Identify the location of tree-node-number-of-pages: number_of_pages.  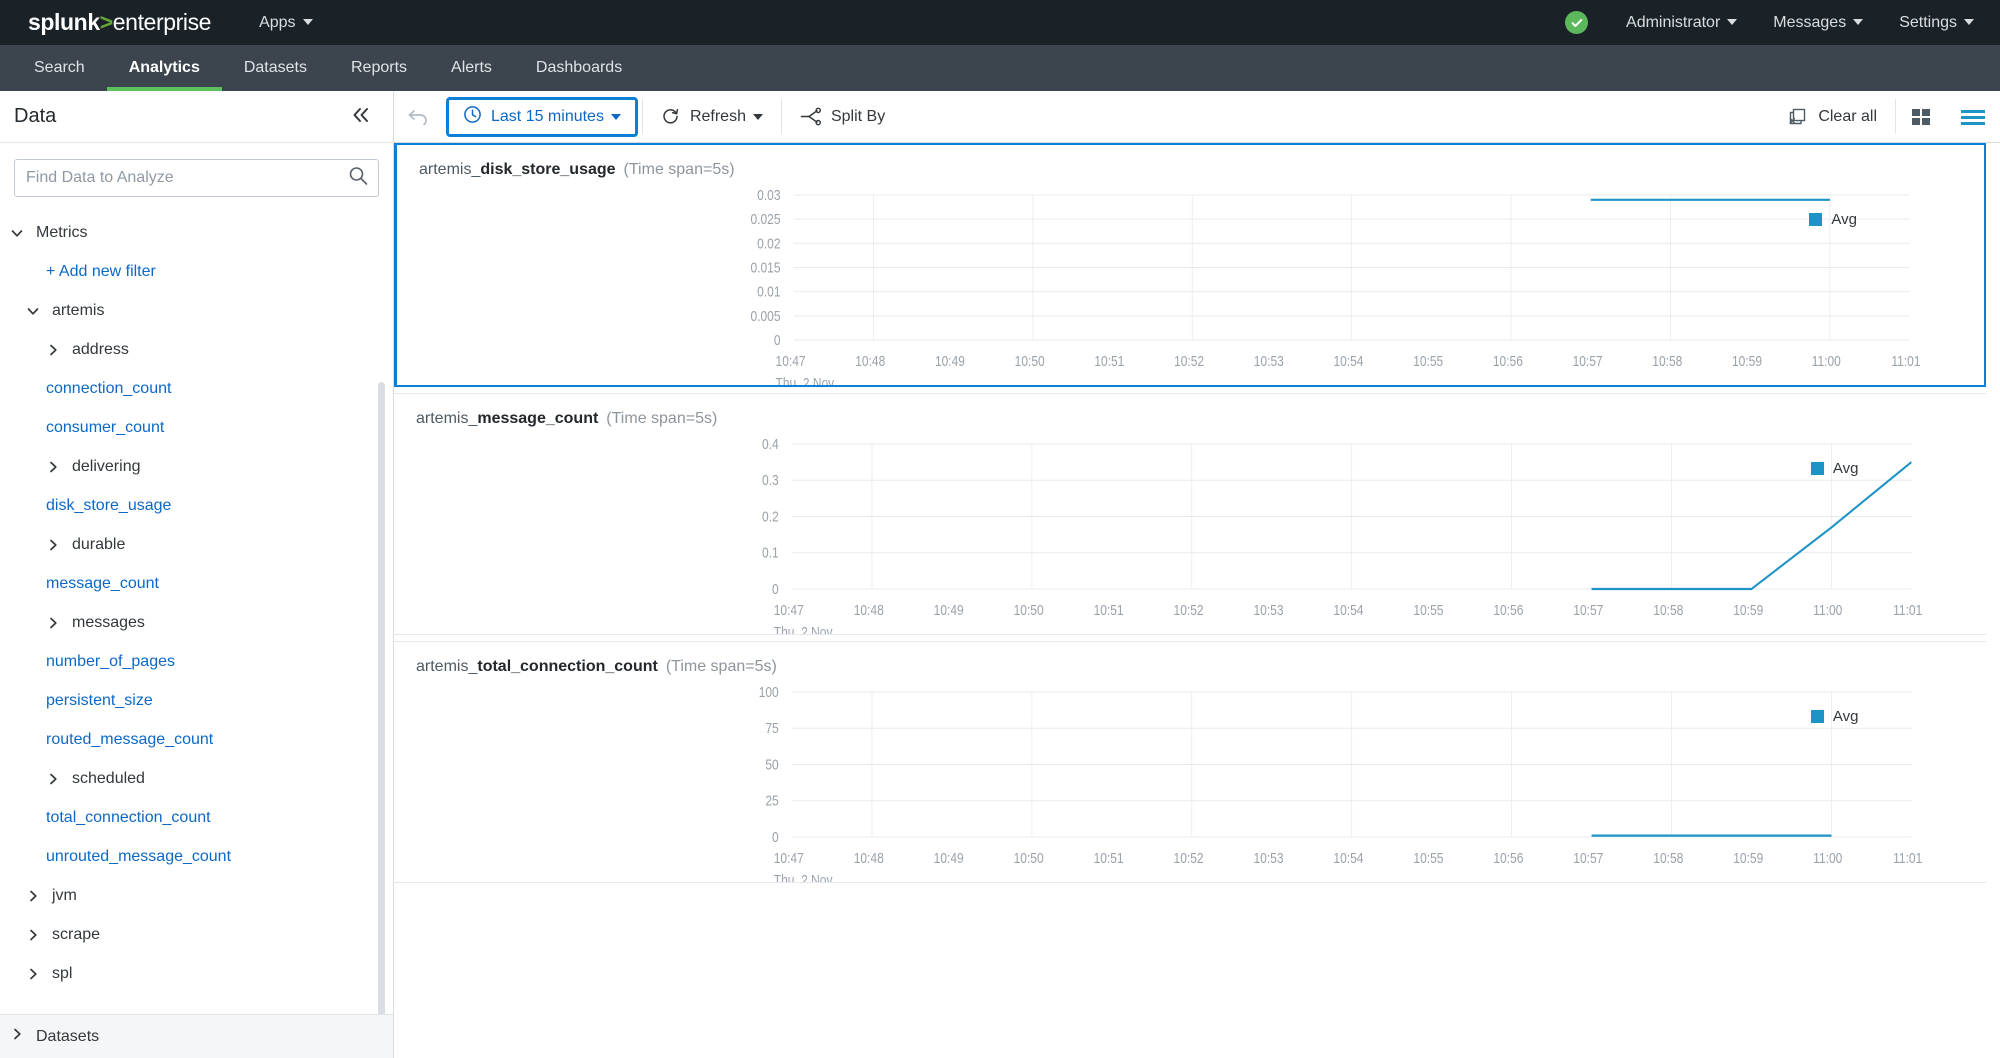
(196, 661).